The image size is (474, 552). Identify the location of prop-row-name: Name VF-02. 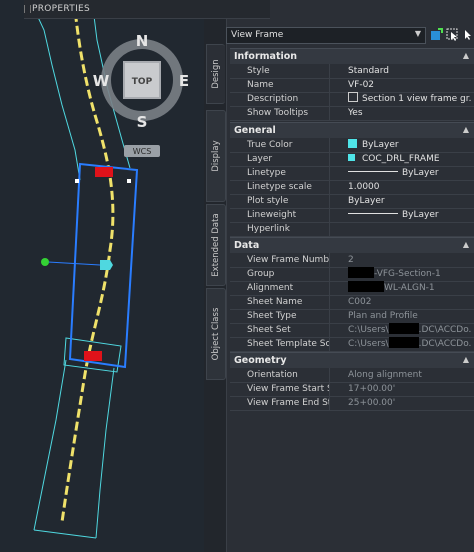
(352, 85).